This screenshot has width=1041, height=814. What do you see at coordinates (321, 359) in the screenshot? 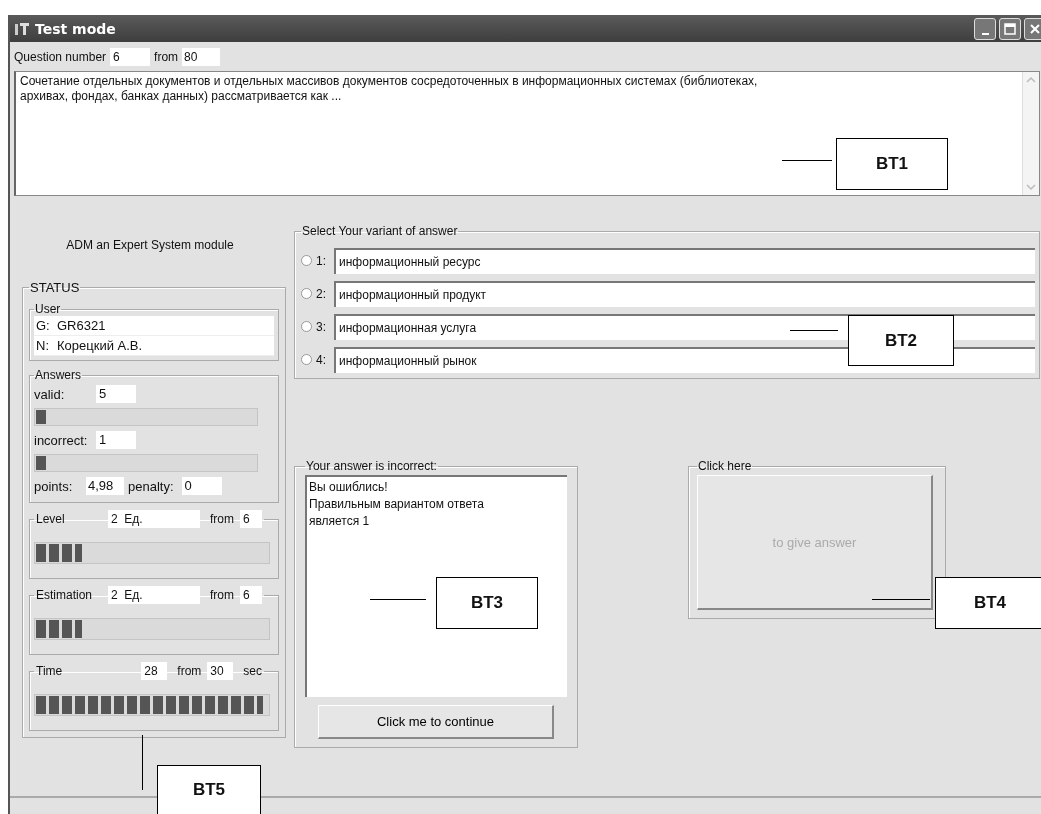
I see `option-number: 4:` at bounding box center [321, 359].